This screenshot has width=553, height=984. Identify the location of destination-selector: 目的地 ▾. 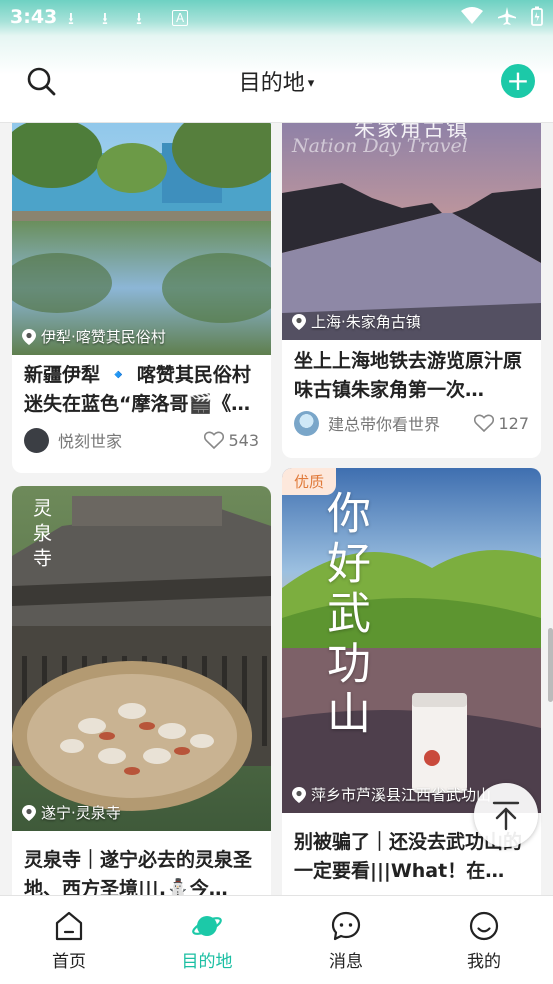
(276, 81).